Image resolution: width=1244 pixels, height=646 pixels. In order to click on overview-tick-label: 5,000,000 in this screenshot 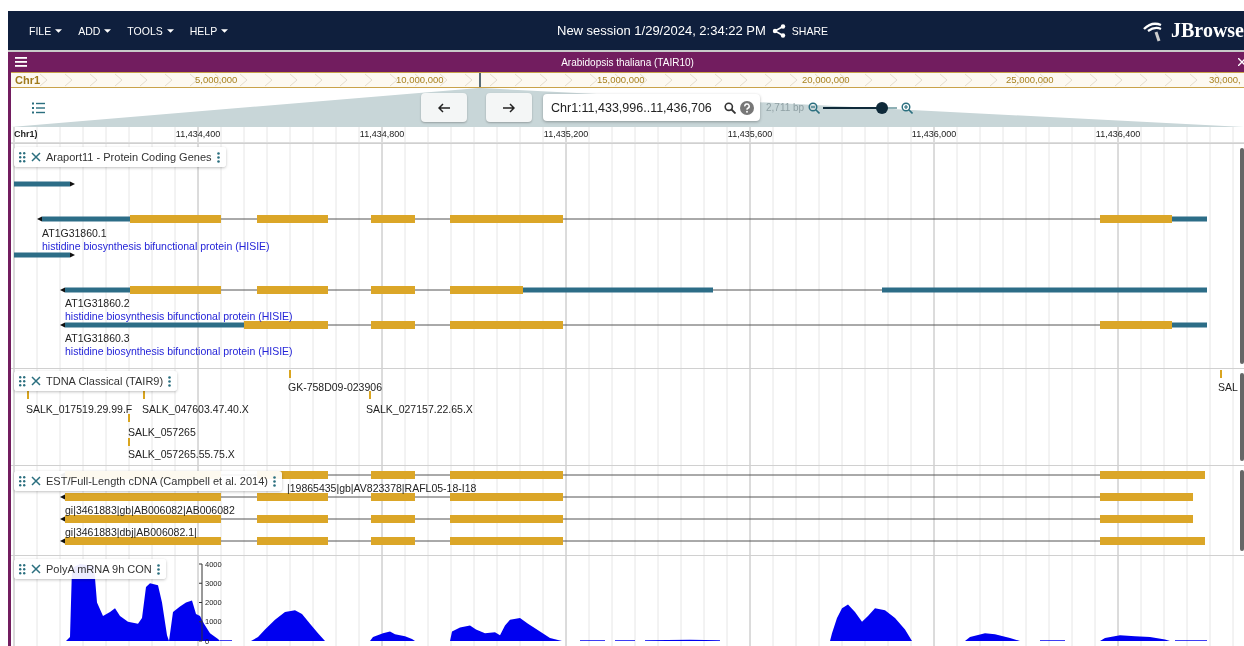, I will do `click(216, 80)`.